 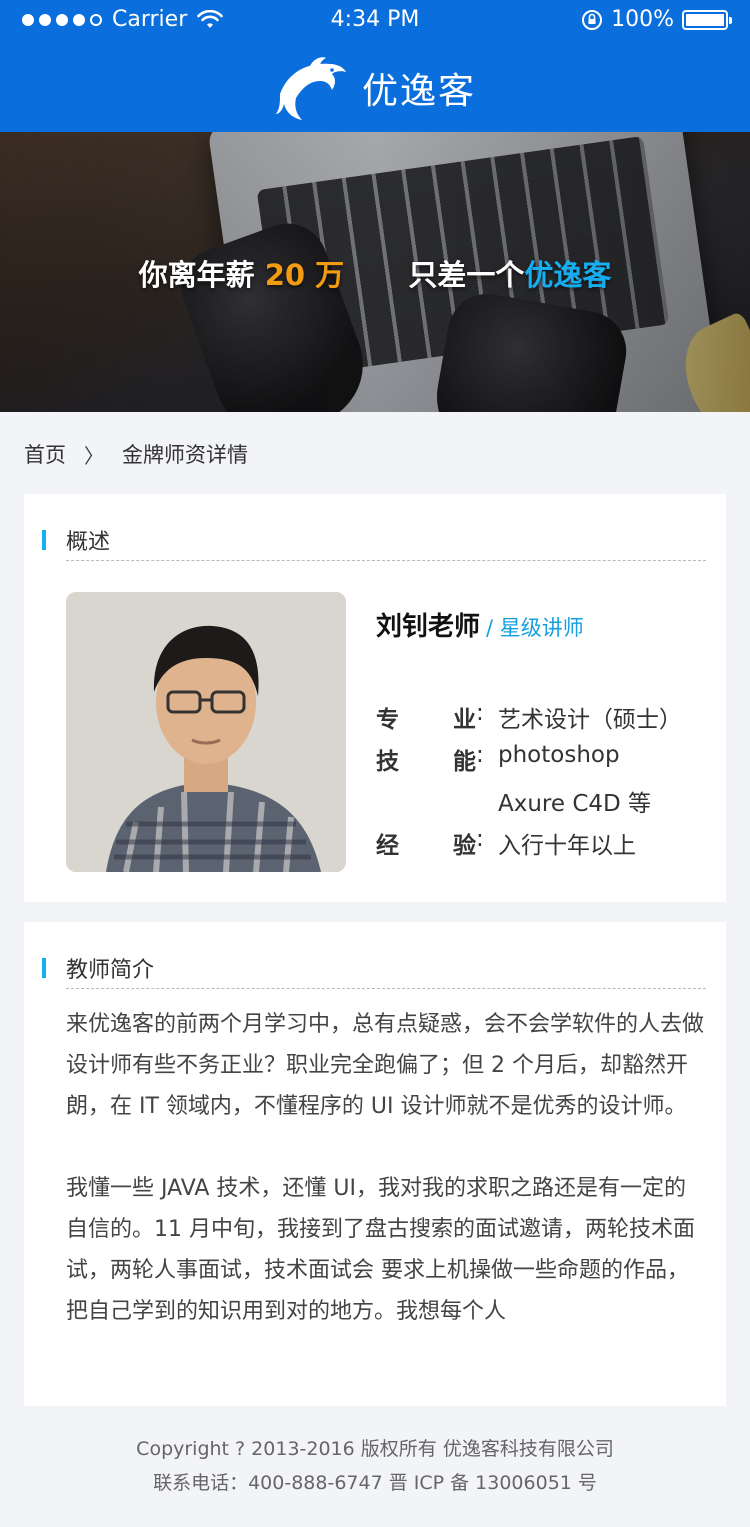 I want to click on brand-title: 优逸客, so click(x=418, y=91).